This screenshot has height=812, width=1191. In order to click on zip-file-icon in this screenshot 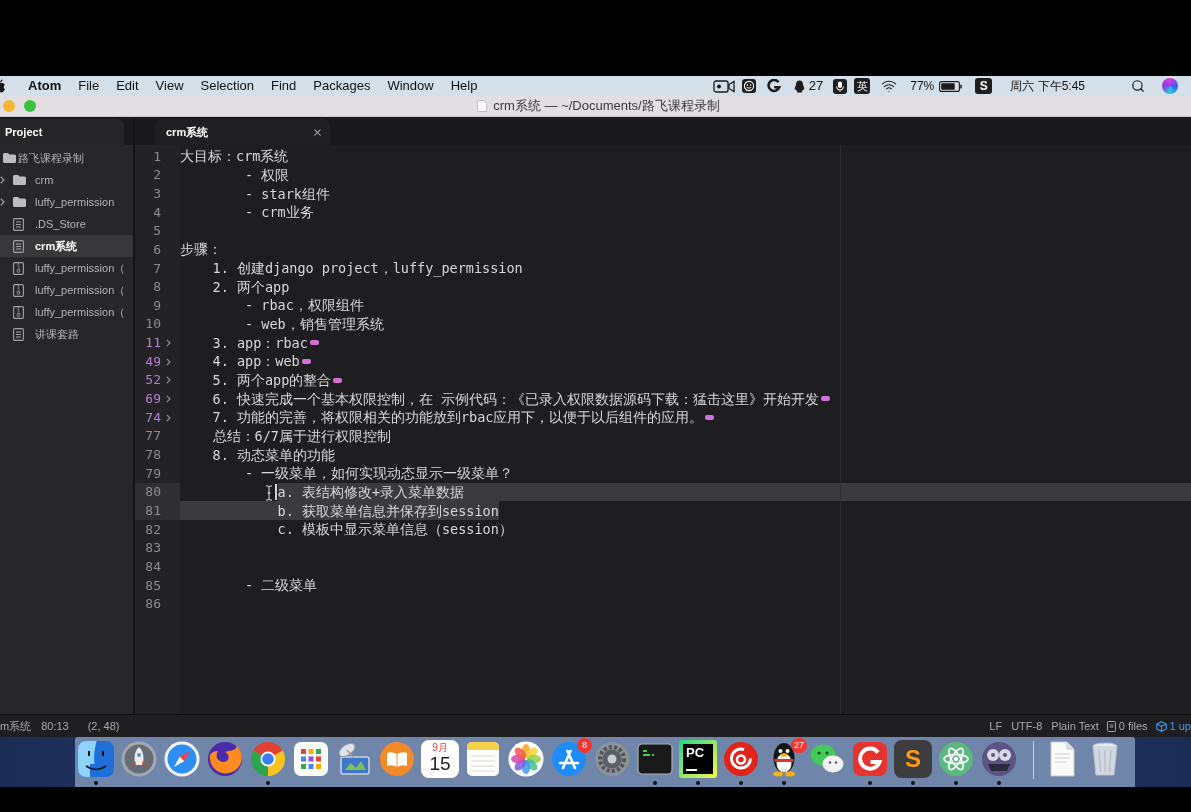, I will do `click(18, 290)`.